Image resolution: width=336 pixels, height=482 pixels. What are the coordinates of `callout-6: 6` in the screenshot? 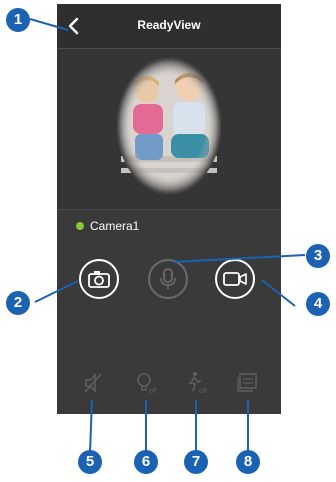 It's located at (146, 462).